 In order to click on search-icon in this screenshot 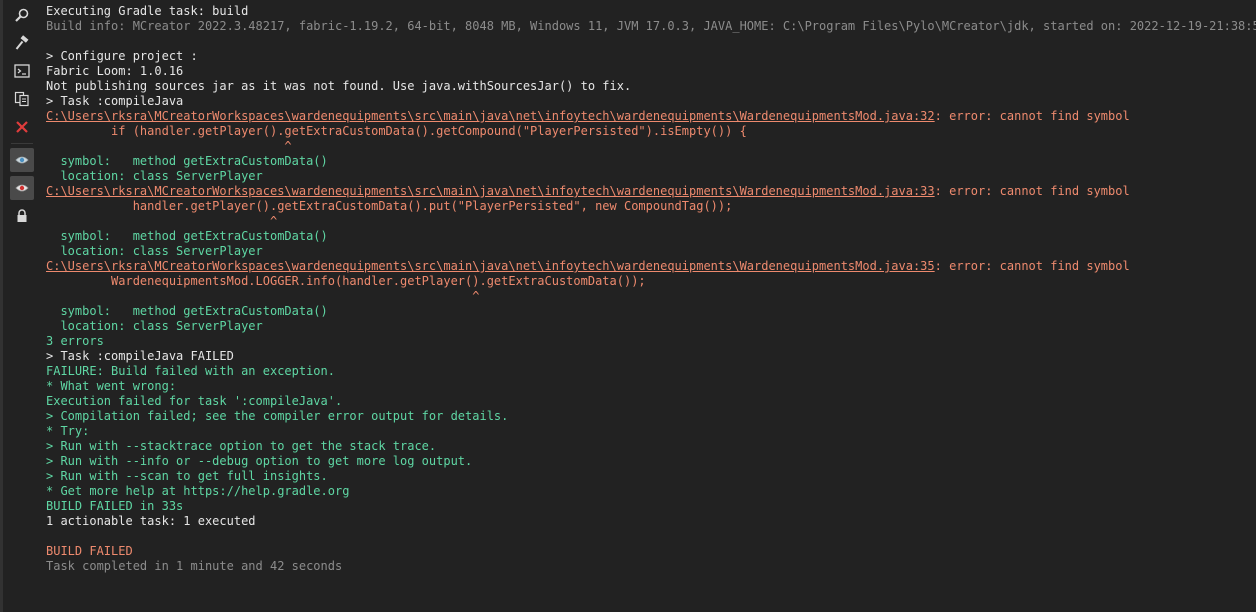, I will do `click(22, 15)`.